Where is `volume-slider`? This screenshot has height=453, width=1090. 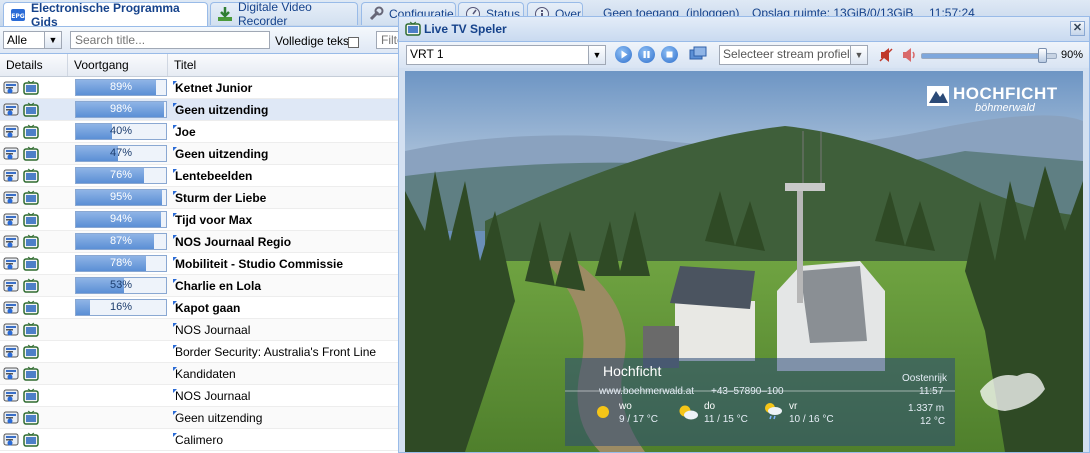 volume-slider is located at coordinates (989, 55).